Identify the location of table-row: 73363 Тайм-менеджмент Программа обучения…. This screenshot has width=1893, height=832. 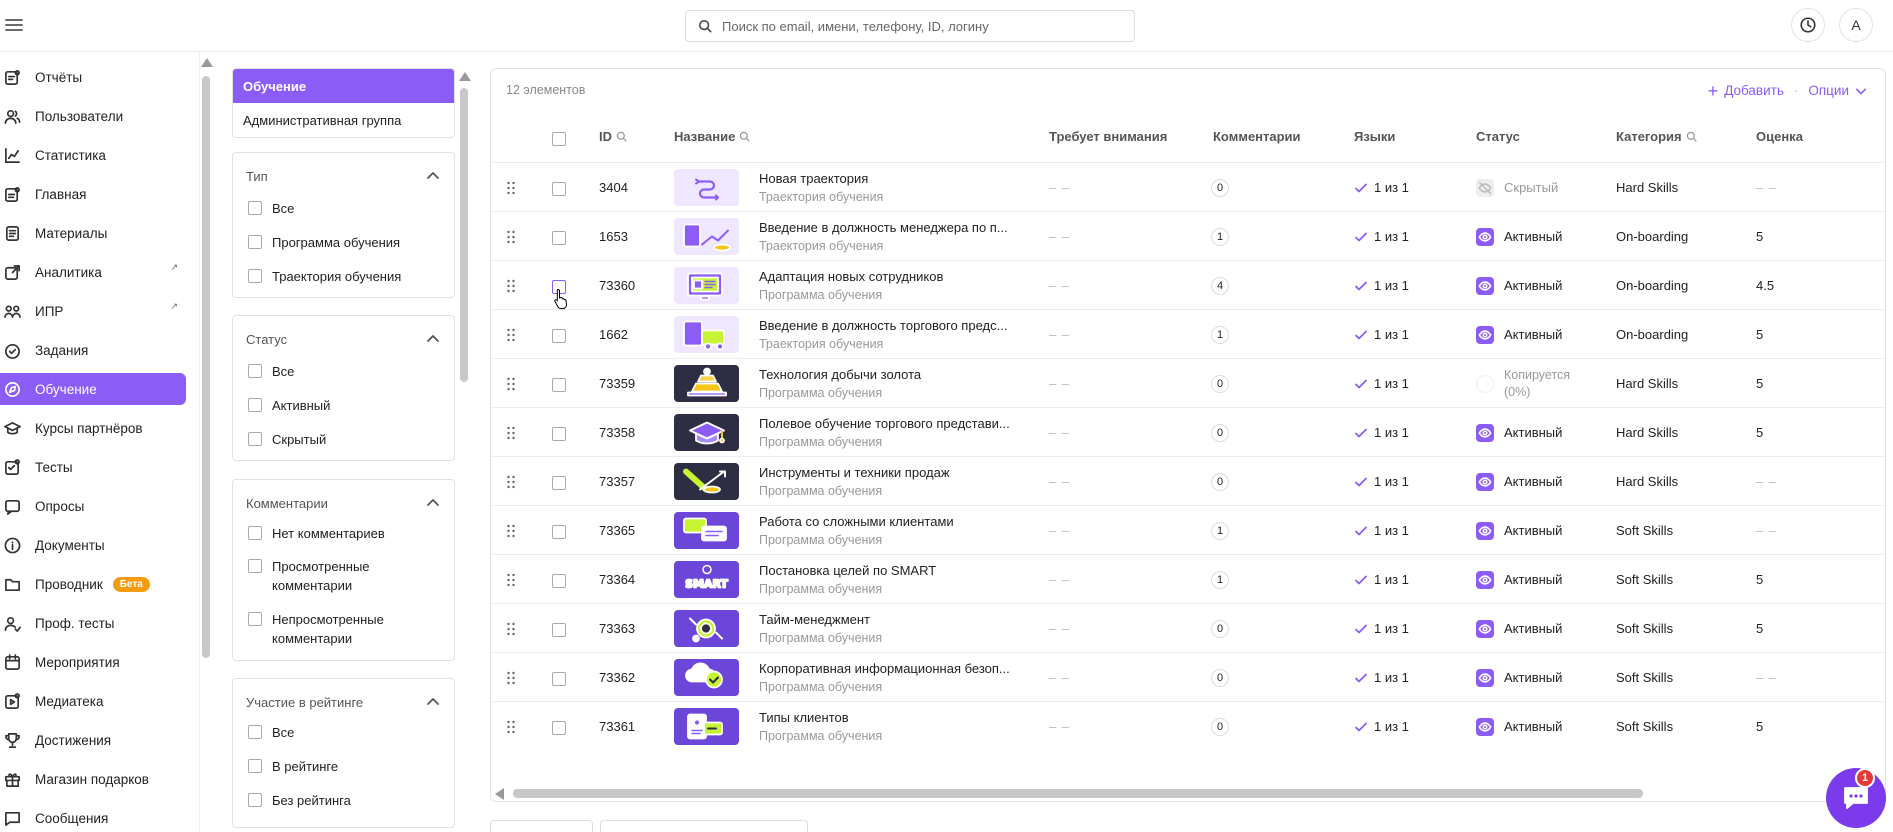
(1188, 628).